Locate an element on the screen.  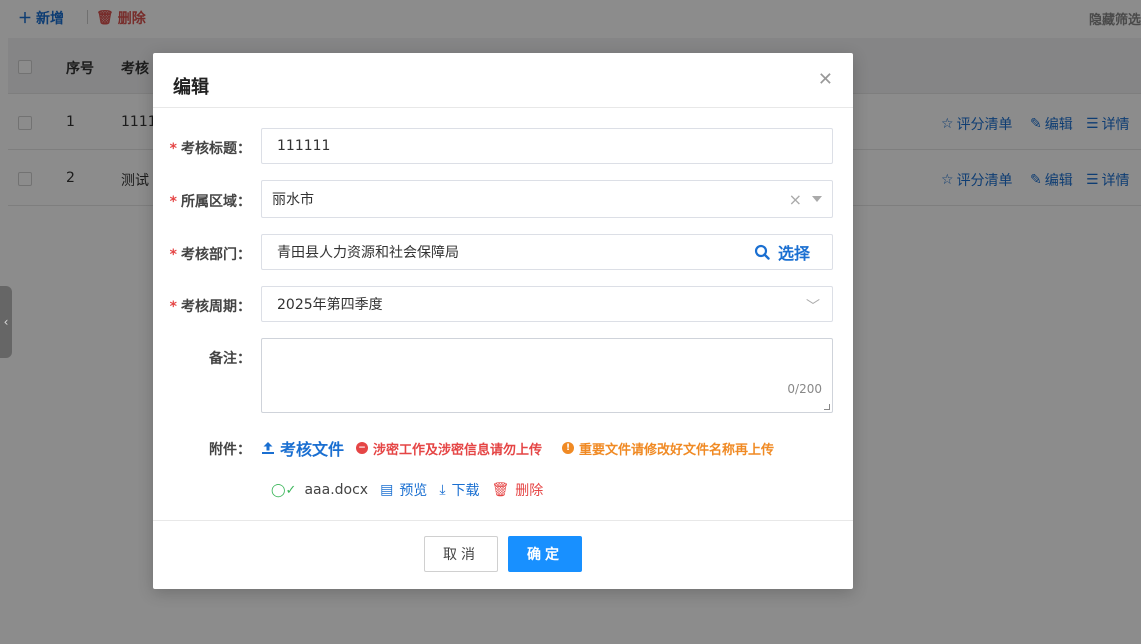
confirm-button: 确定 is located at coordinates (545, 554).